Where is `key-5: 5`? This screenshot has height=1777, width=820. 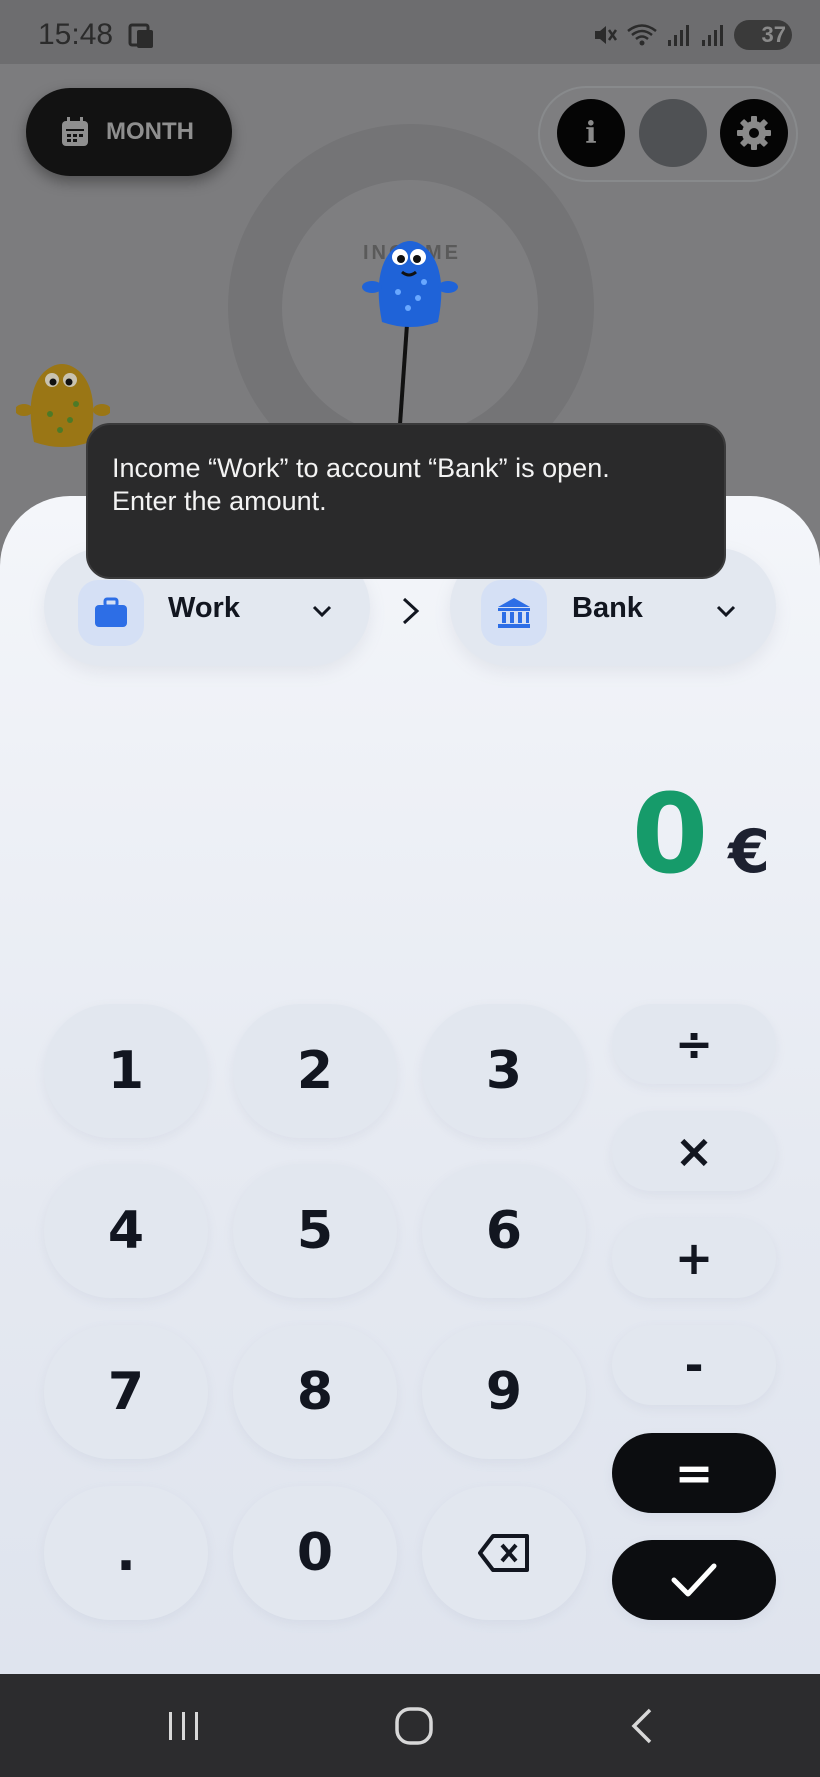
key-5: 5 is located at coordinates (315, 1231).